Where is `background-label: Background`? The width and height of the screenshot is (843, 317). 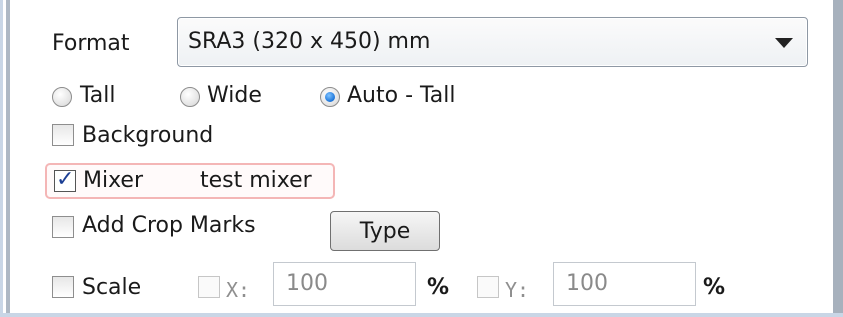 background-label: Background is located at coordinates (148, 135).